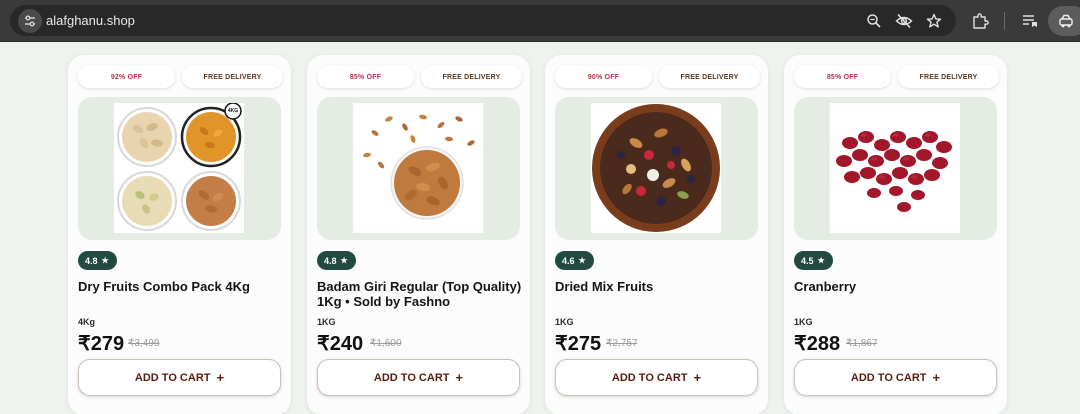 Image resolution: width=1080 pixels, height=414 pixels. I want to click on cranberry-image, so click(895, 168).